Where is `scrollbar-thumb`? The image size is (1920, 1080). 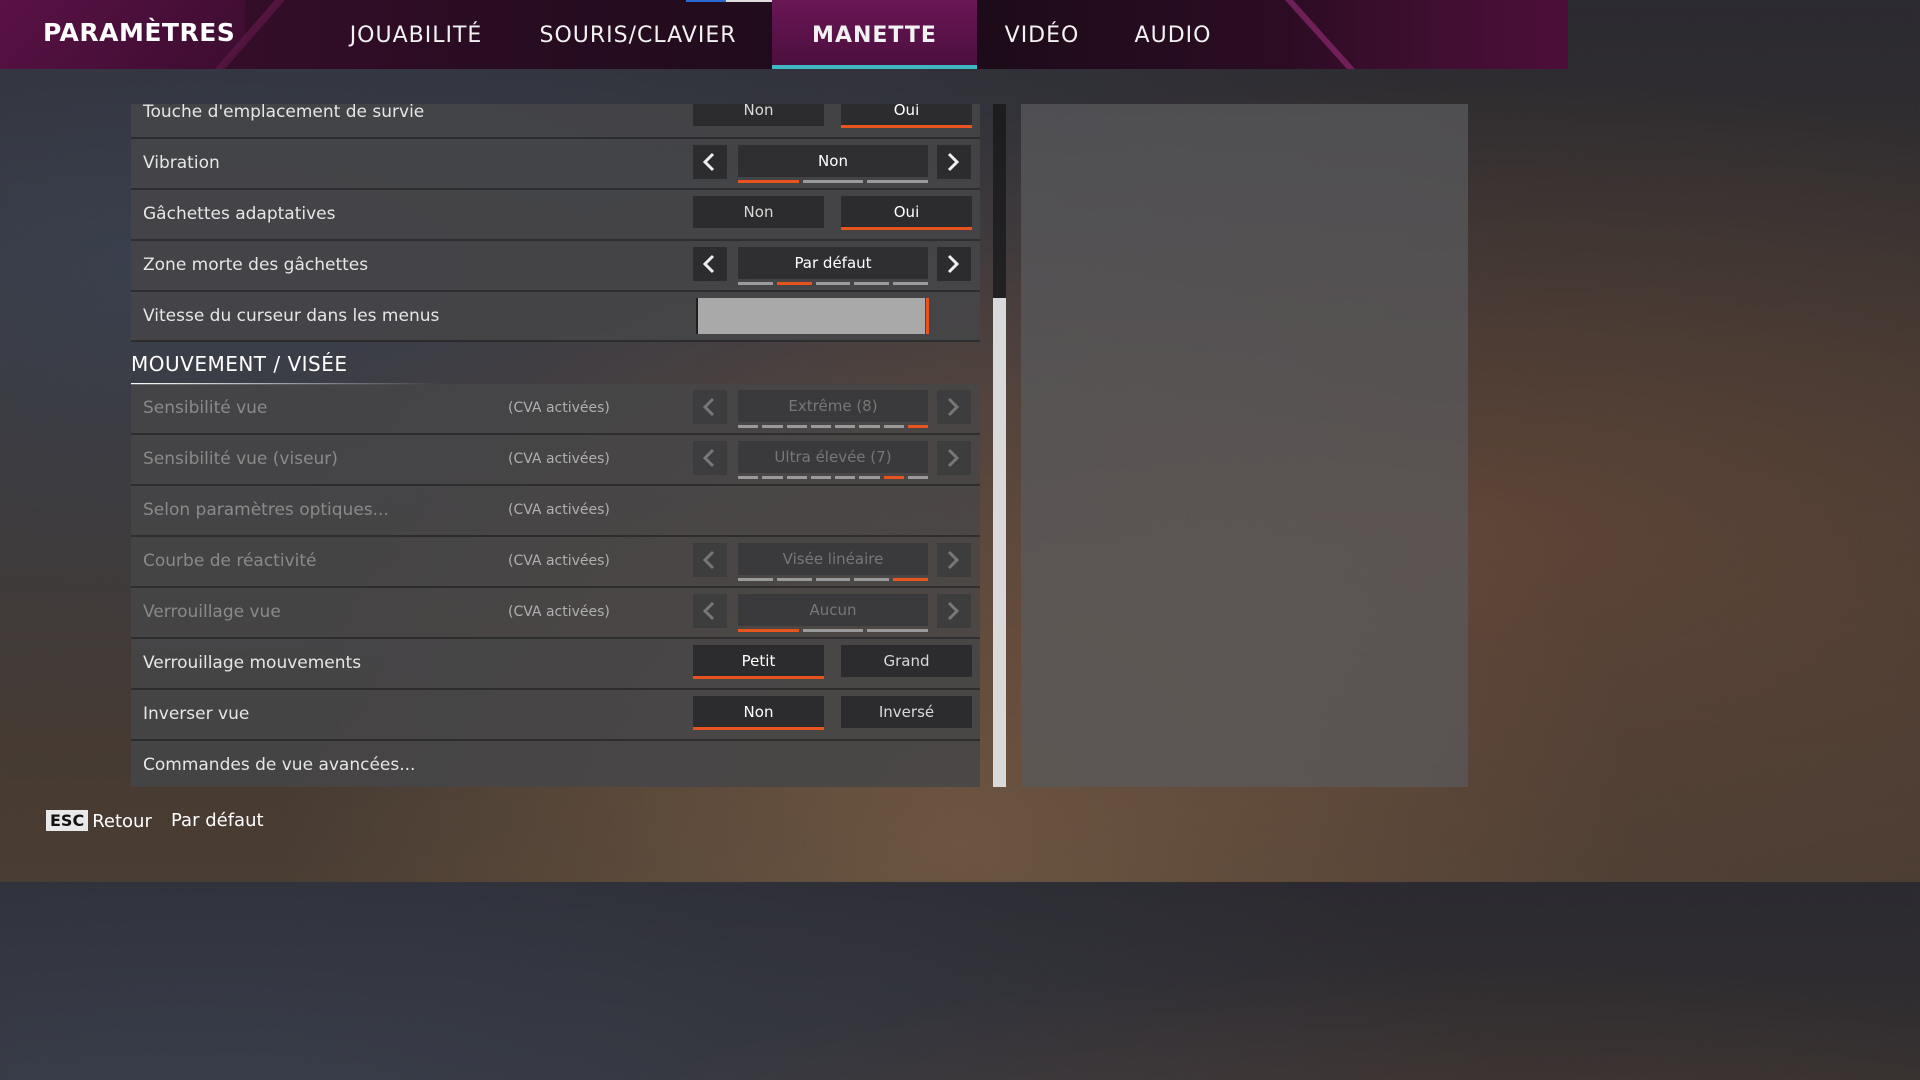
scrollbar-thumb is located at coordinates (999, 542).